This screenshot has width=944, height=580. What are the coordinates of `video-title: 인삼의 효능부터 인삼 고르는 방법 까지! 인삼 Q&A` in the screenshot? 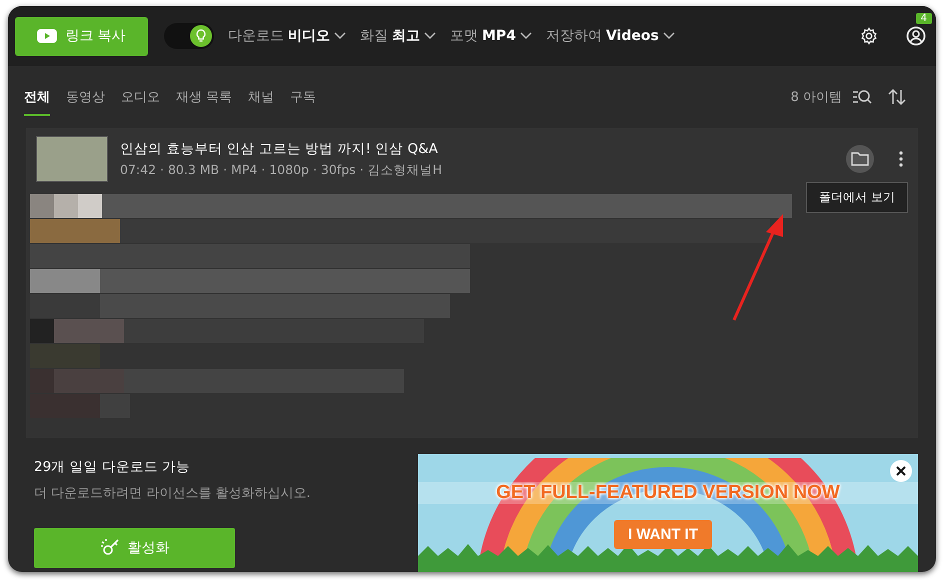 It's located at (279, 149).